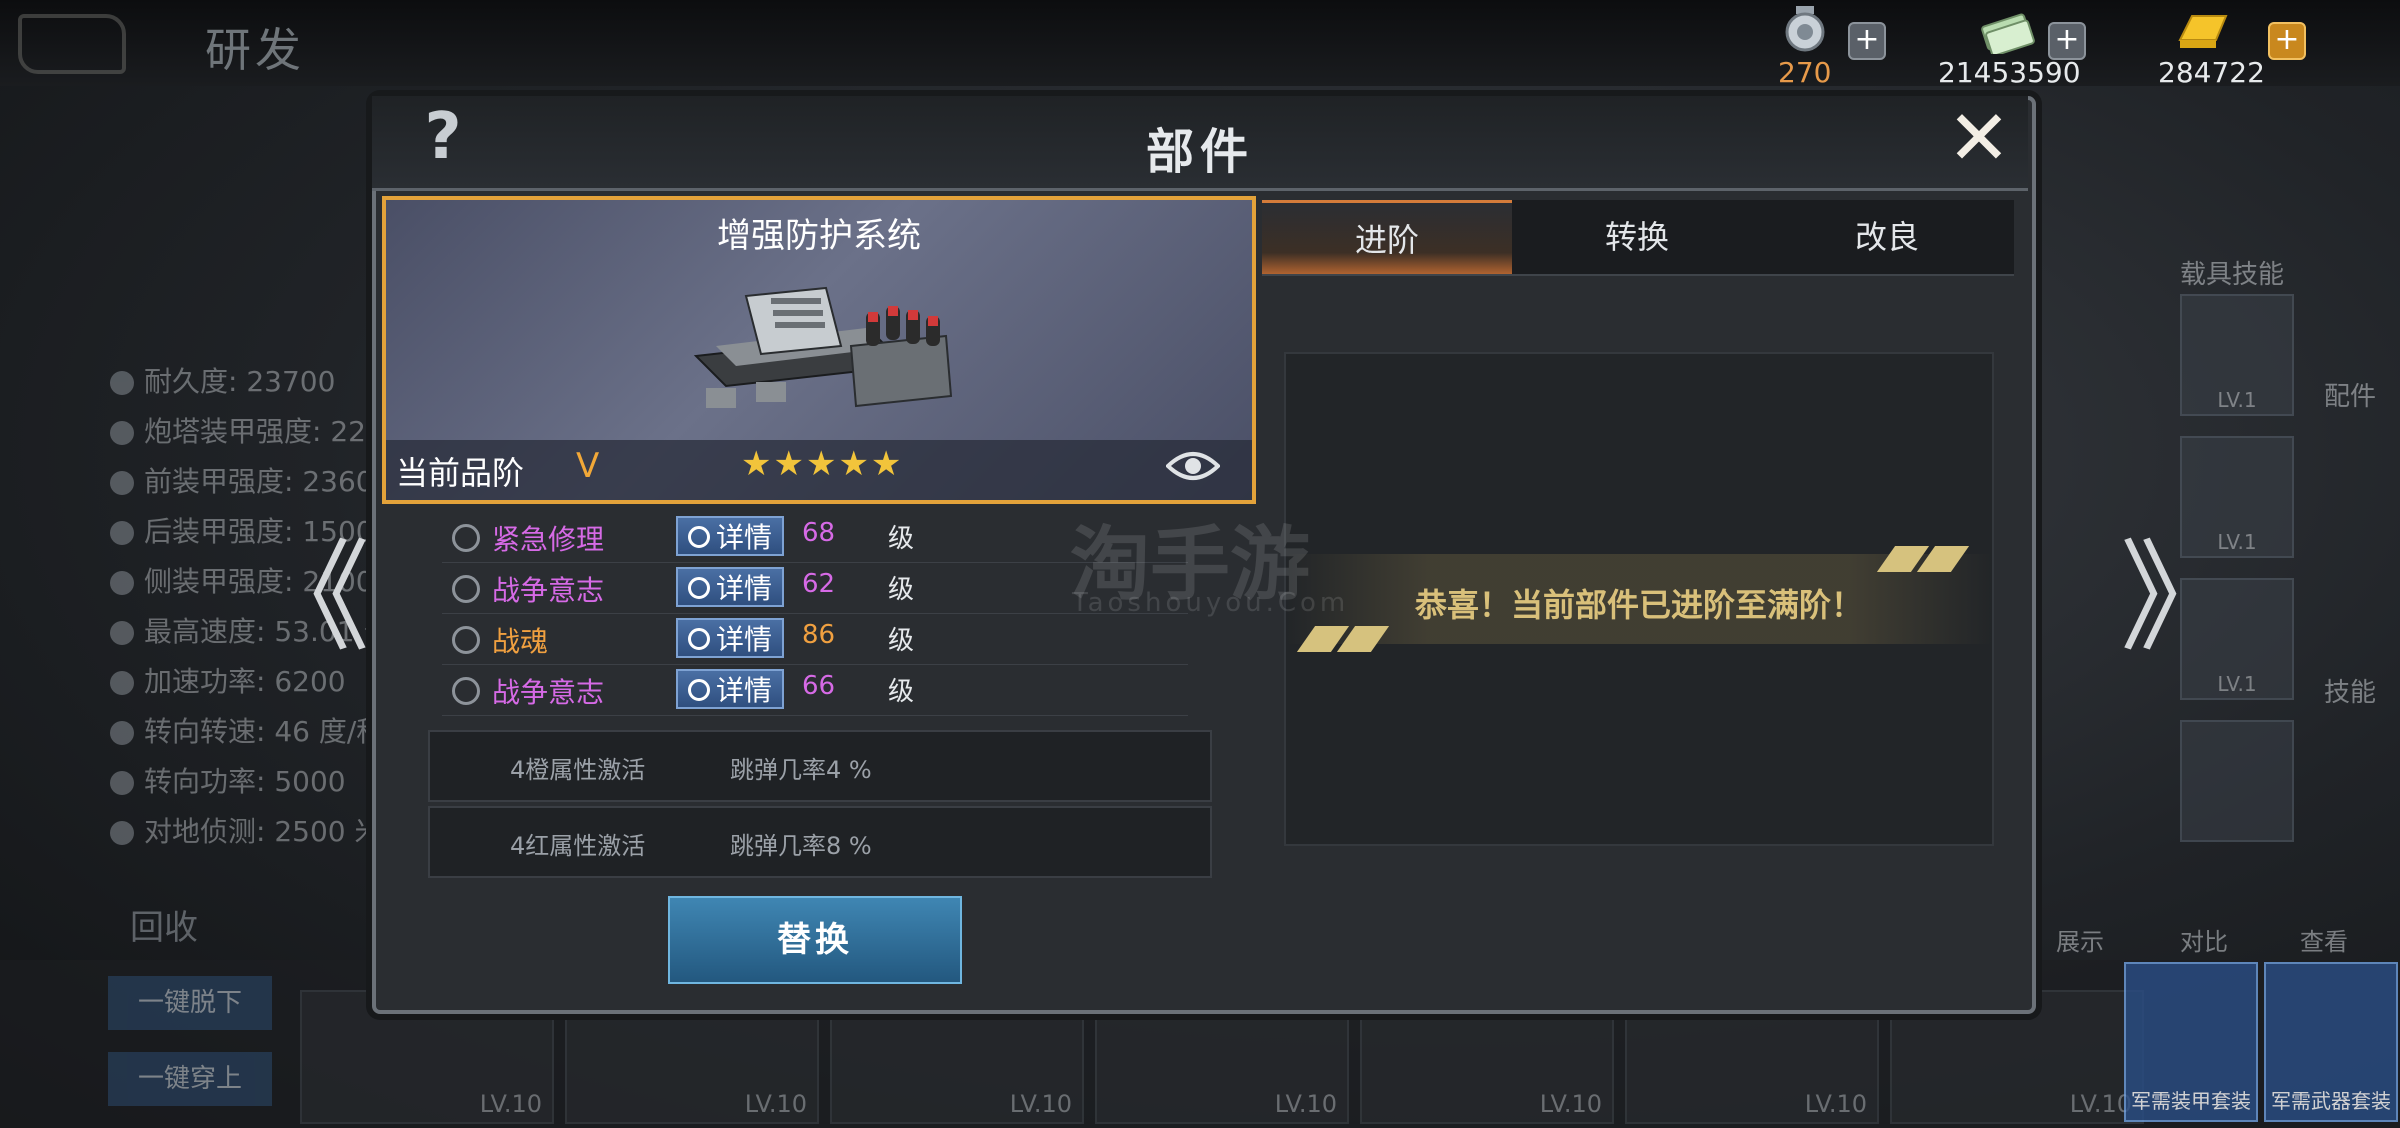 The image size is (2400, 1128). What do you see at coordinates (520, 641) in the screenshot?
I see `skill-name: 战魂` at bounding box center [520, 641].